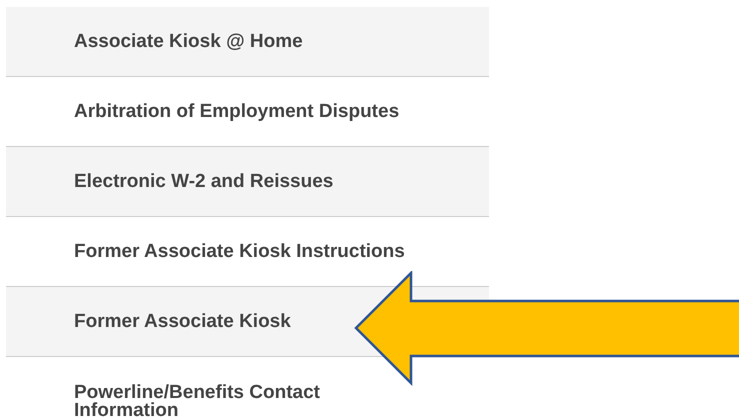 The height and width of the screenshot is (418, 739). I want to click on menu-item-label: Former Associate Kiosk Instructions, so click(239, 252).